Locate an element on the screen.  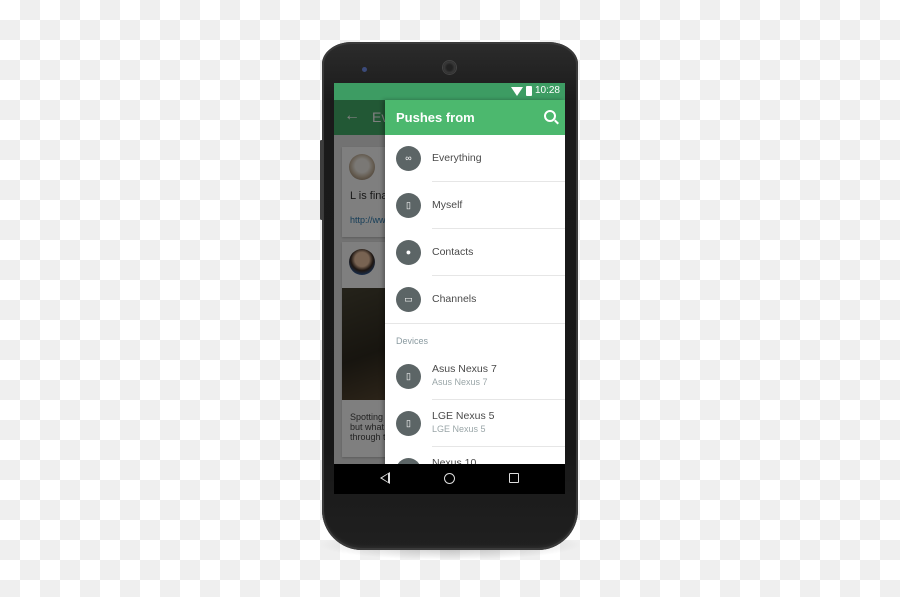
drawer-item-label: Contacts is located at coordinates (453, 252).